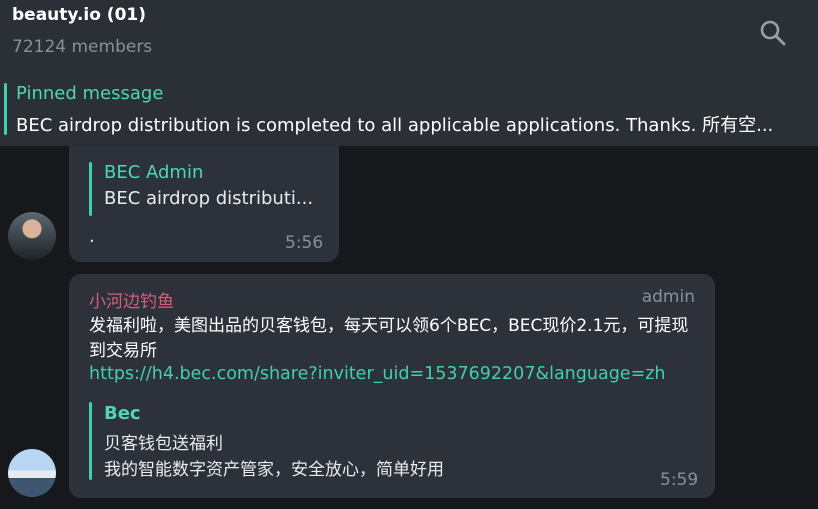  I want to click on reply-sender: BEC Admin, so click(153, 172).